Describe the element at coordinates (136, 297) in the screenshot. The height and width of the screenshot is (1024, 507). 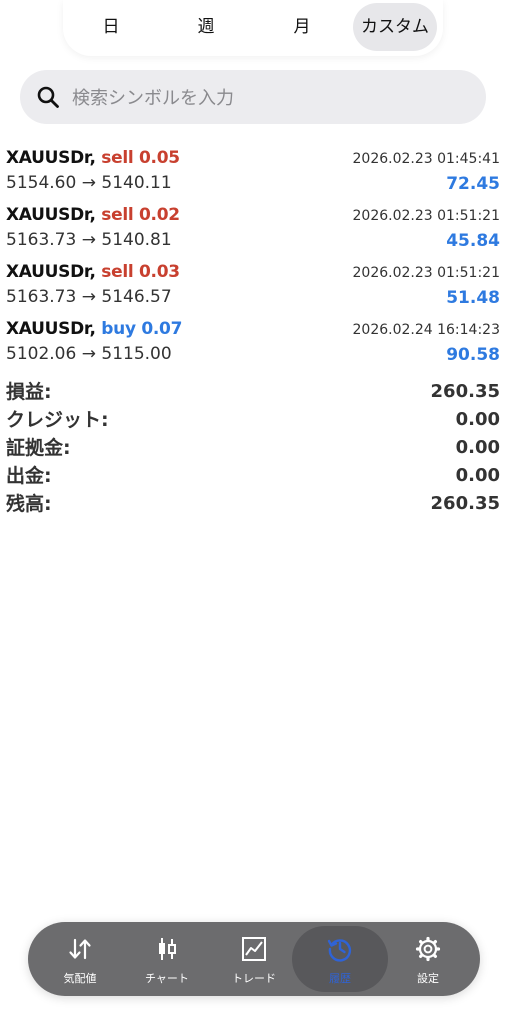
I see `trade-close-price: 5146.57` at that location.